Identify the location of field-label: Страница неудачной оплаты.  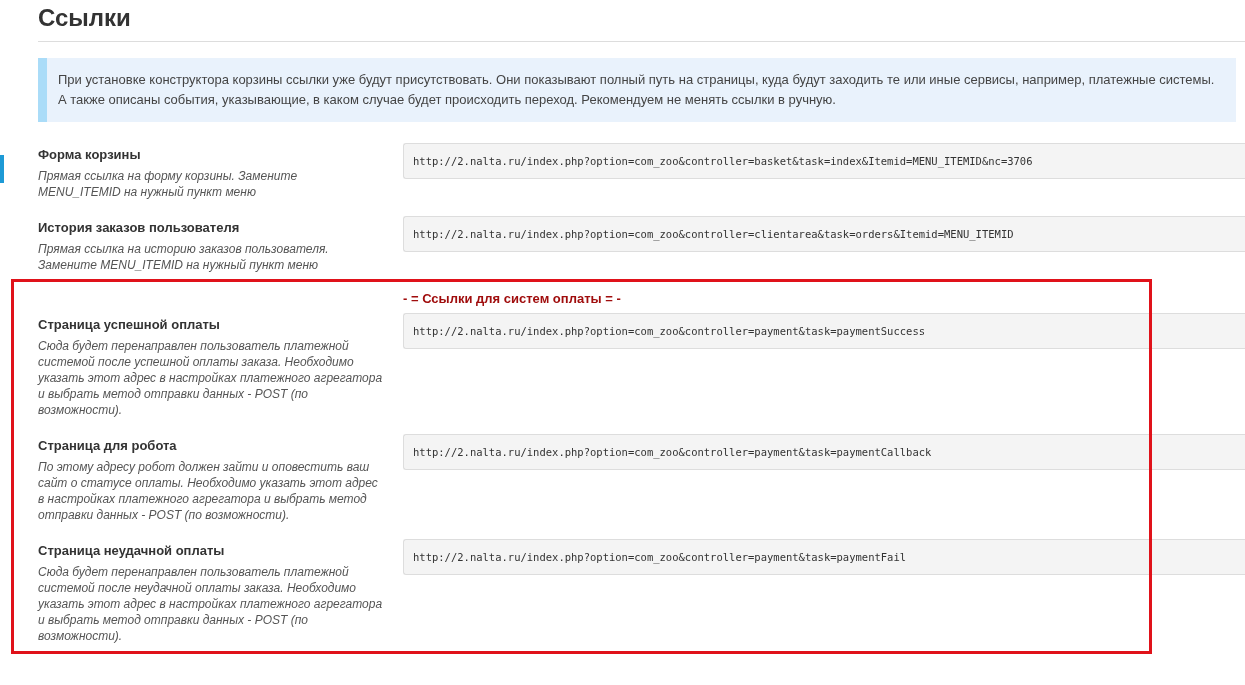
(132, 551).